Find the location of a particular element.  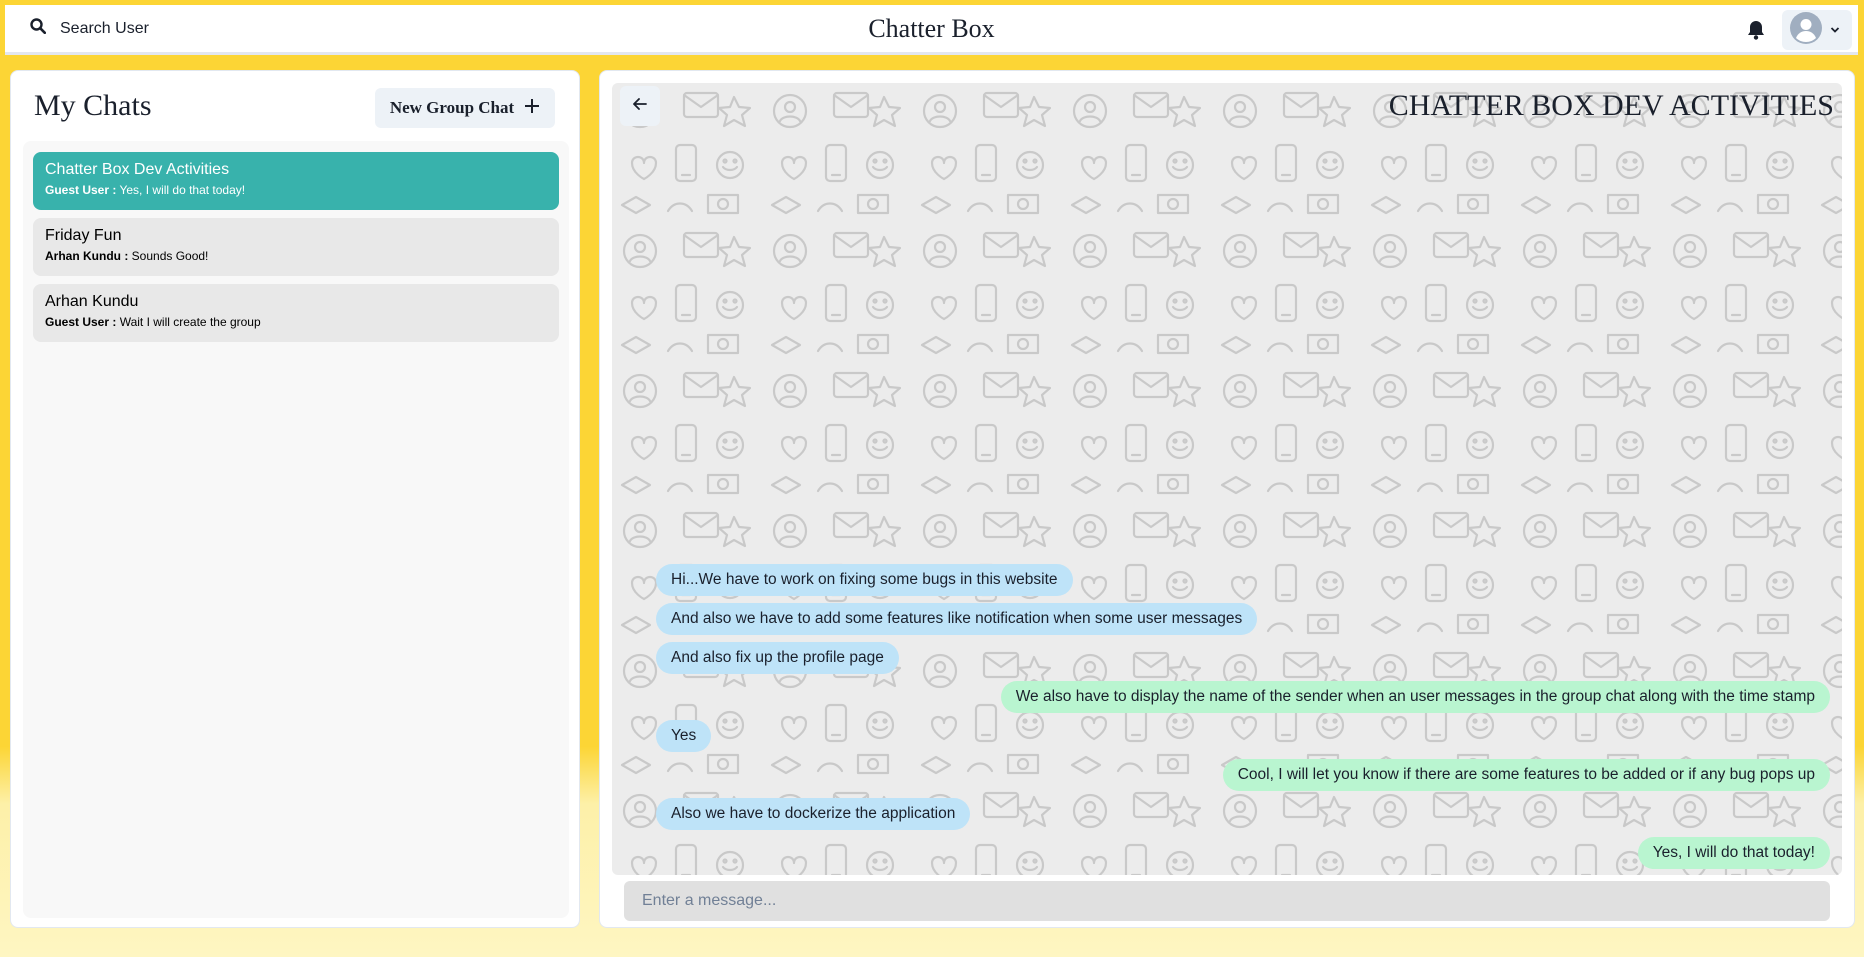

message-bubble: And also fix up the profile page is located at coordinates (777, 658).